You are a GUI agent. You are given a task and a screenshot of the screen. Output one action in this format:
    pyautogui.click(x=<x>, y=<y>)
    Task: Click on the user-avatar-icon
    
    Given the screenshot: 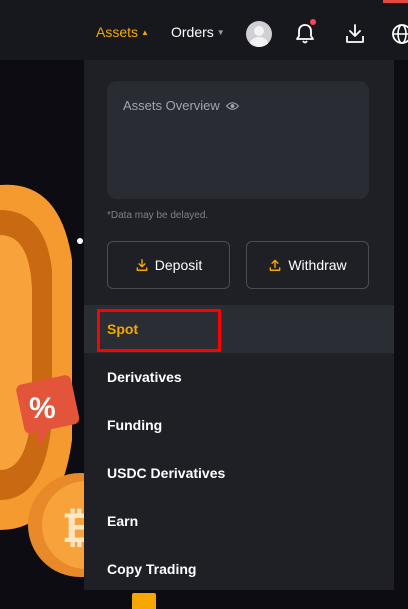 What is the action you would take?
    pyautogui.click(x=259, y=34)
    